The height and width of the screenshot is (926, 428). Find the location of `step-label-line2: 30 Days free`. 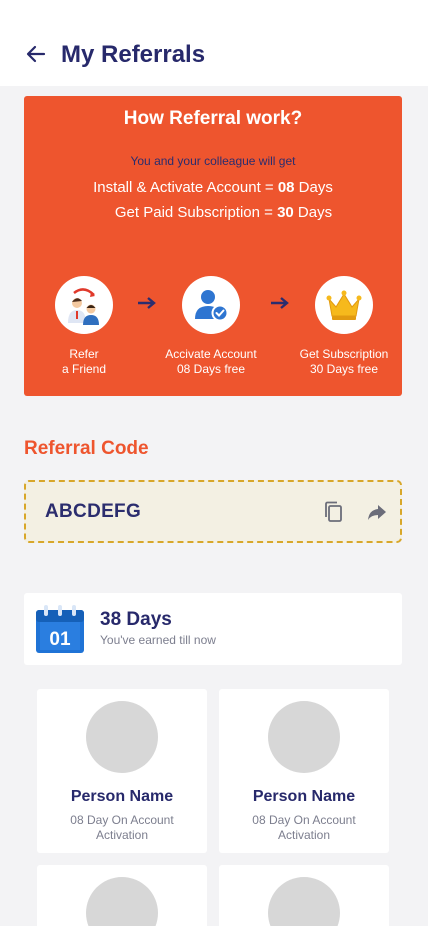

step-label-line2: 30 Days free is located at coordinates (344, 369).